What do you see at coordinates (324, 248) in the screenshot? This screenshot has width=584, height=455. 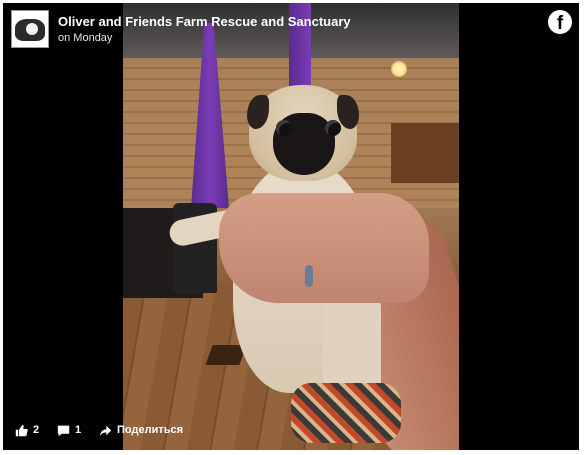 I see `person-hand` at bounding box center [324, 248].